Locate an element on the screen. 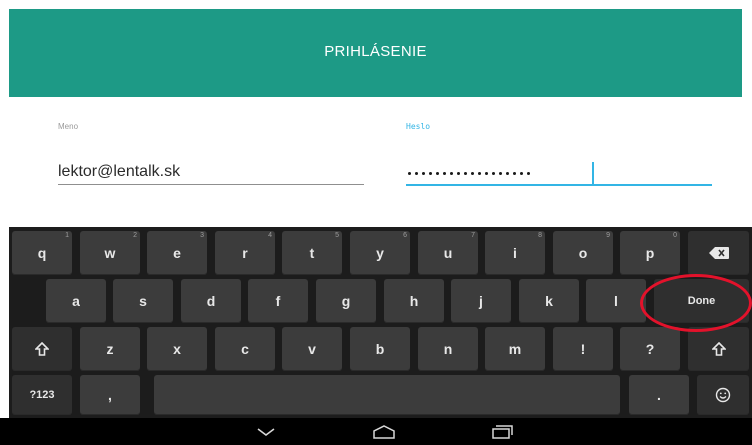 Image resolution: width=752 pixels, height=445 pixels. key-label: p is located at coordinates (650, 253).